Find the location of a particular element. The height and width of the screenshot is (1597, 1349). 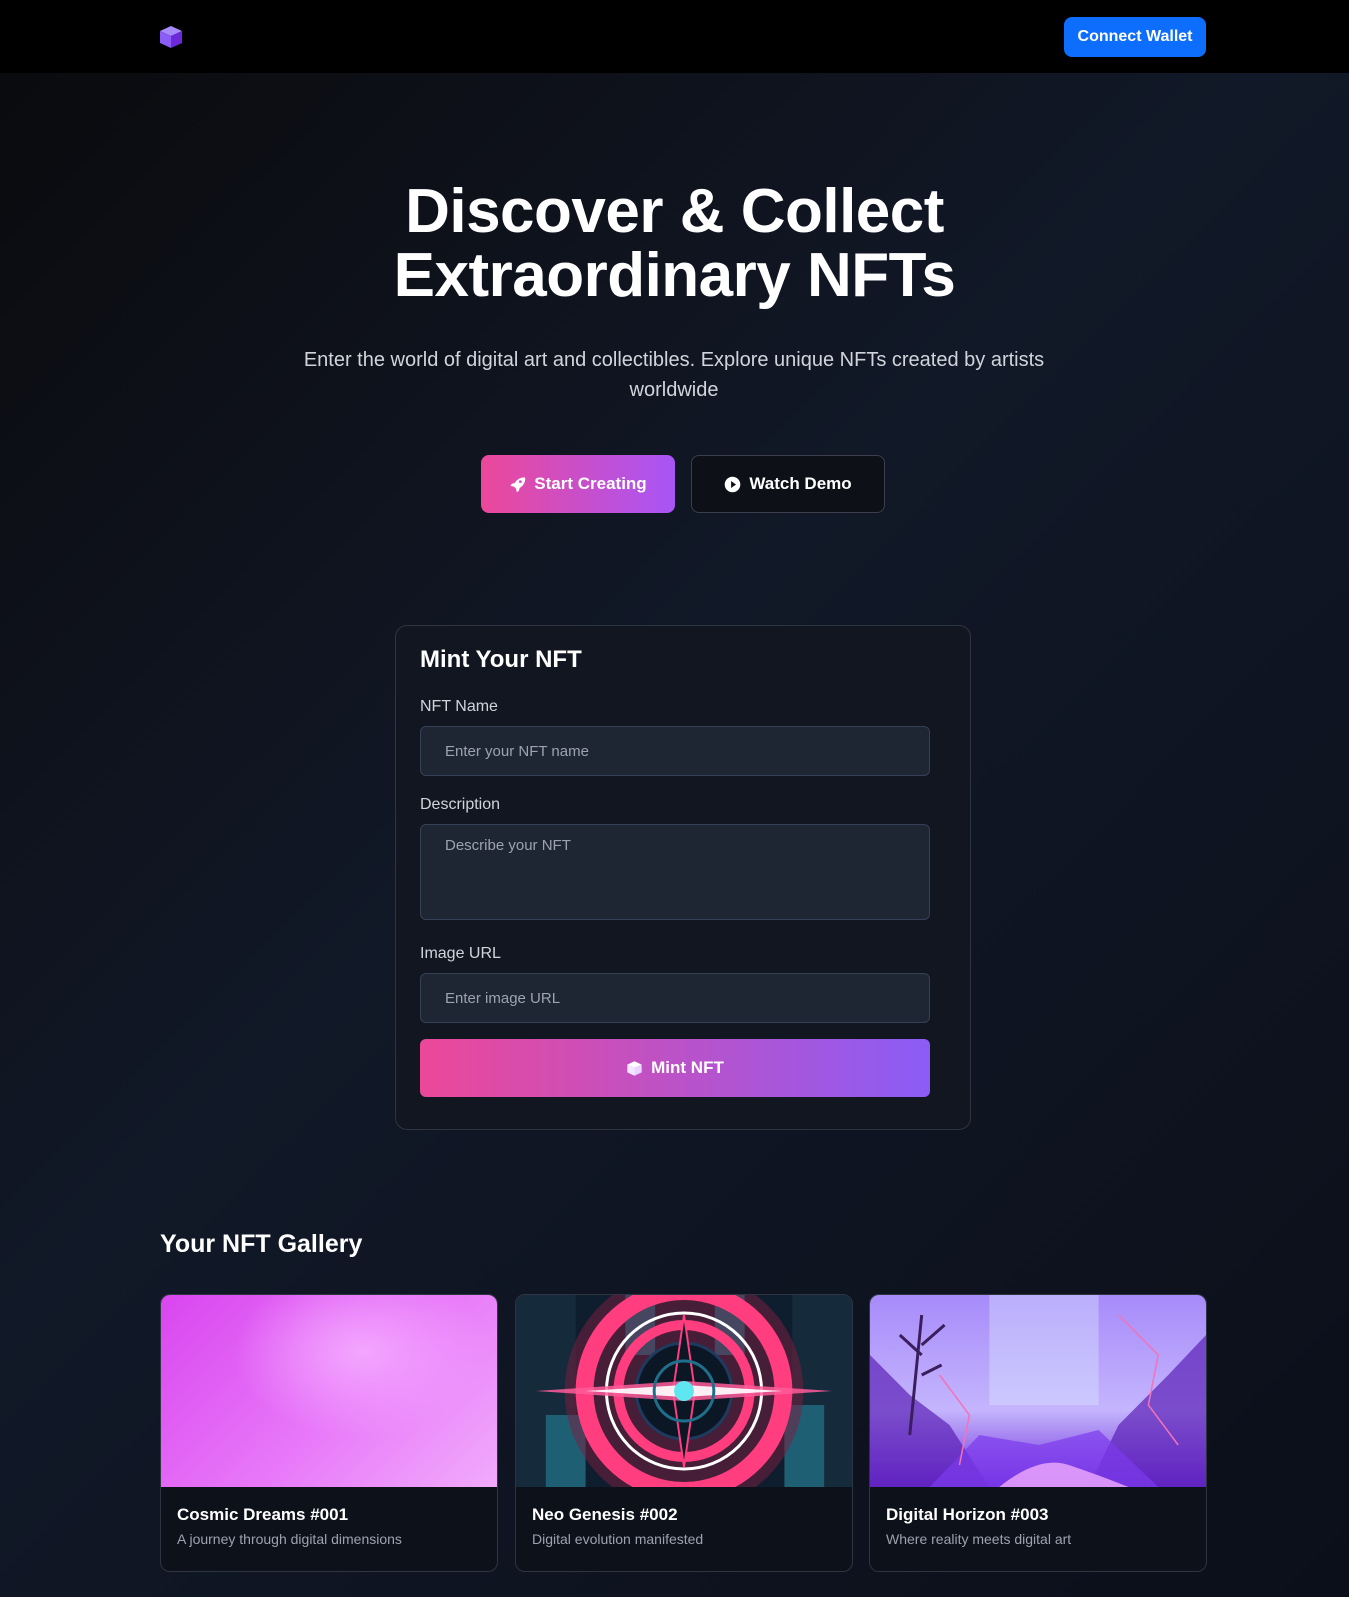

top-nav: Connect Wallet is located at coordinates (674, 36).